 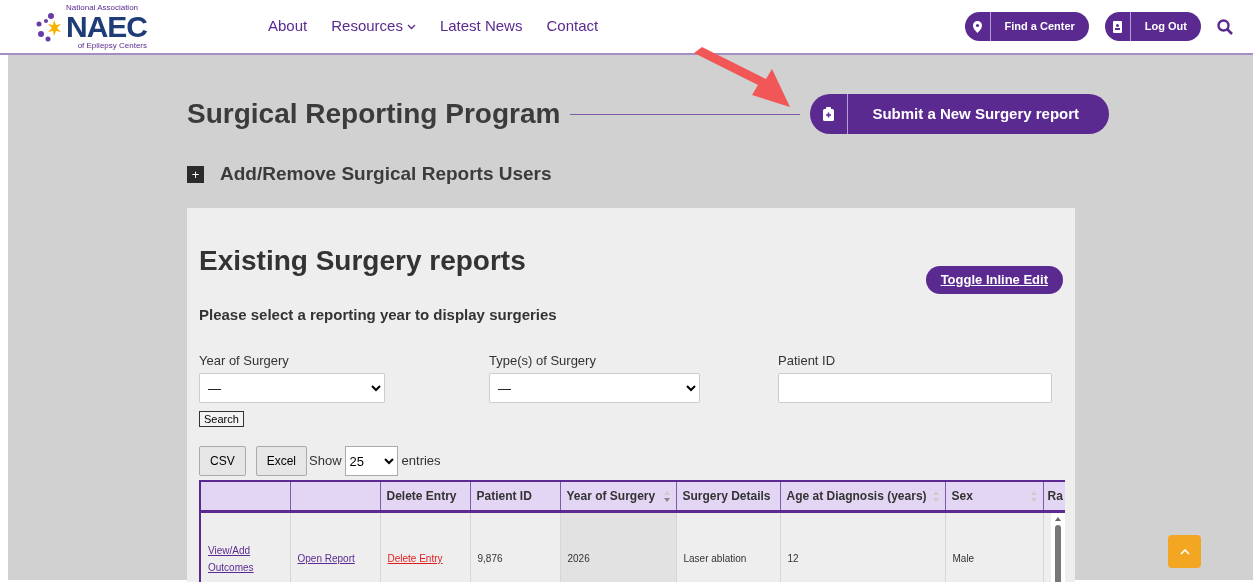 I want to click on filter-label: Type(s) of Surgery, so click(x=543, y=360).